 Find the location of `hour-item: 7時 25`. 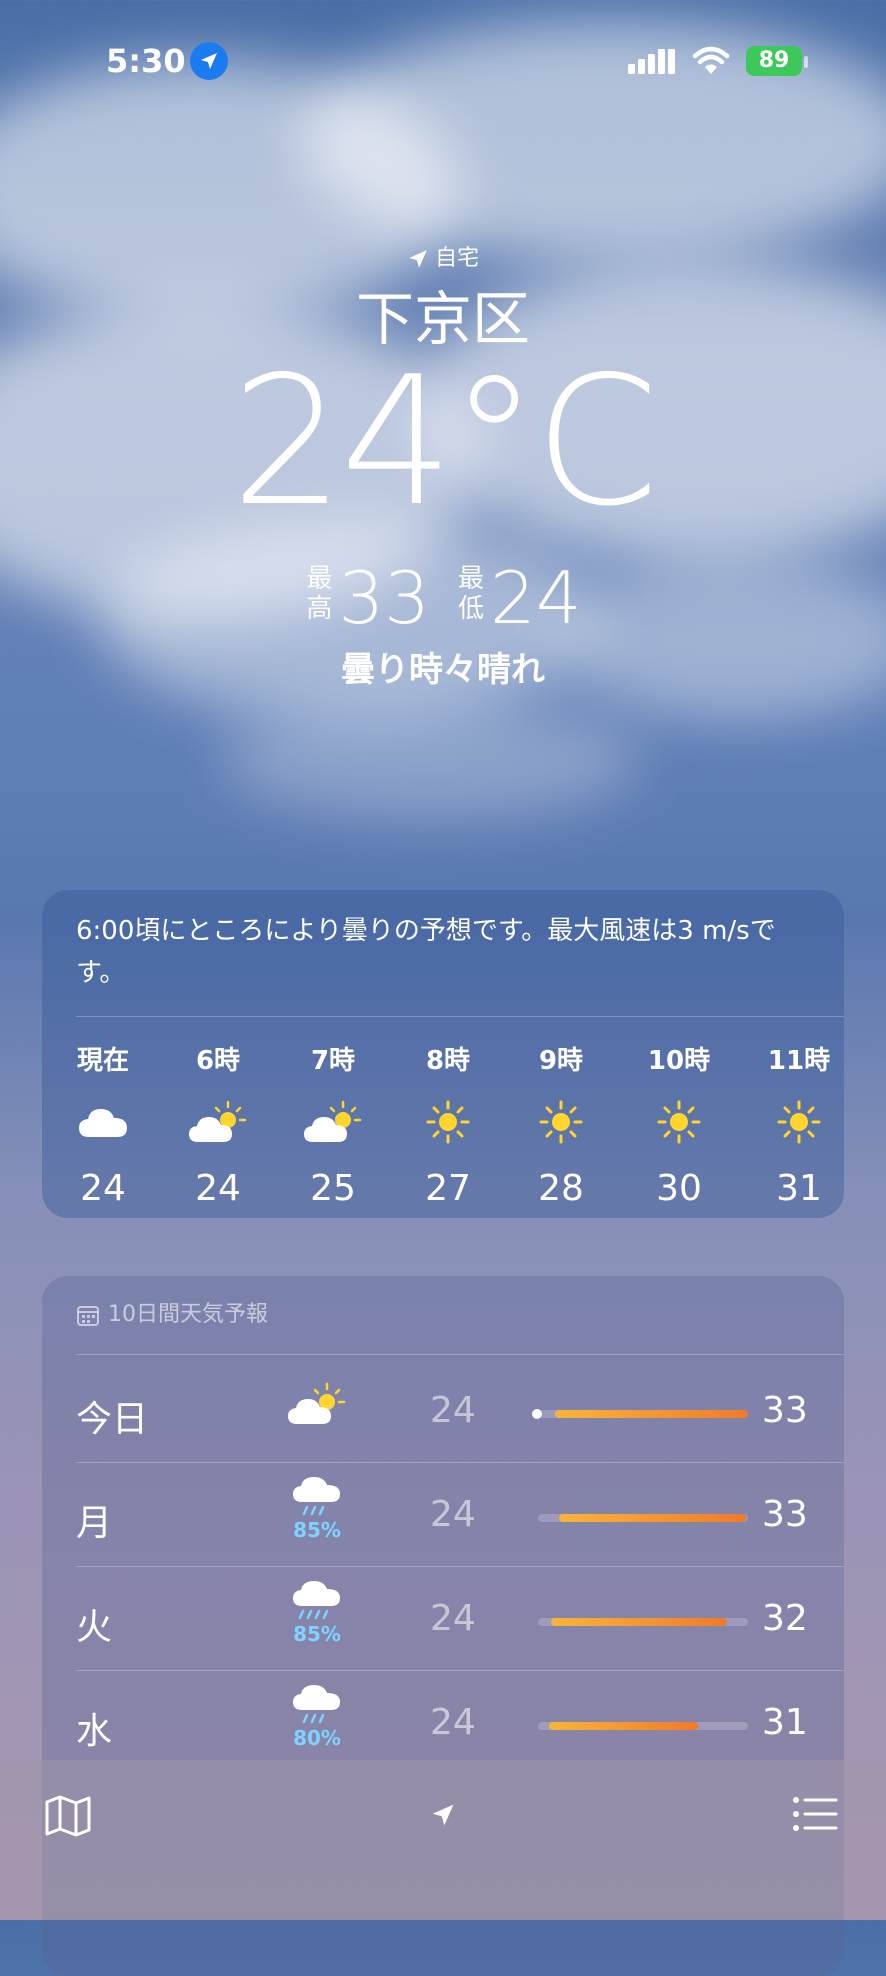

hour-item: 7時 25 is located at coordinates (333, 1124).